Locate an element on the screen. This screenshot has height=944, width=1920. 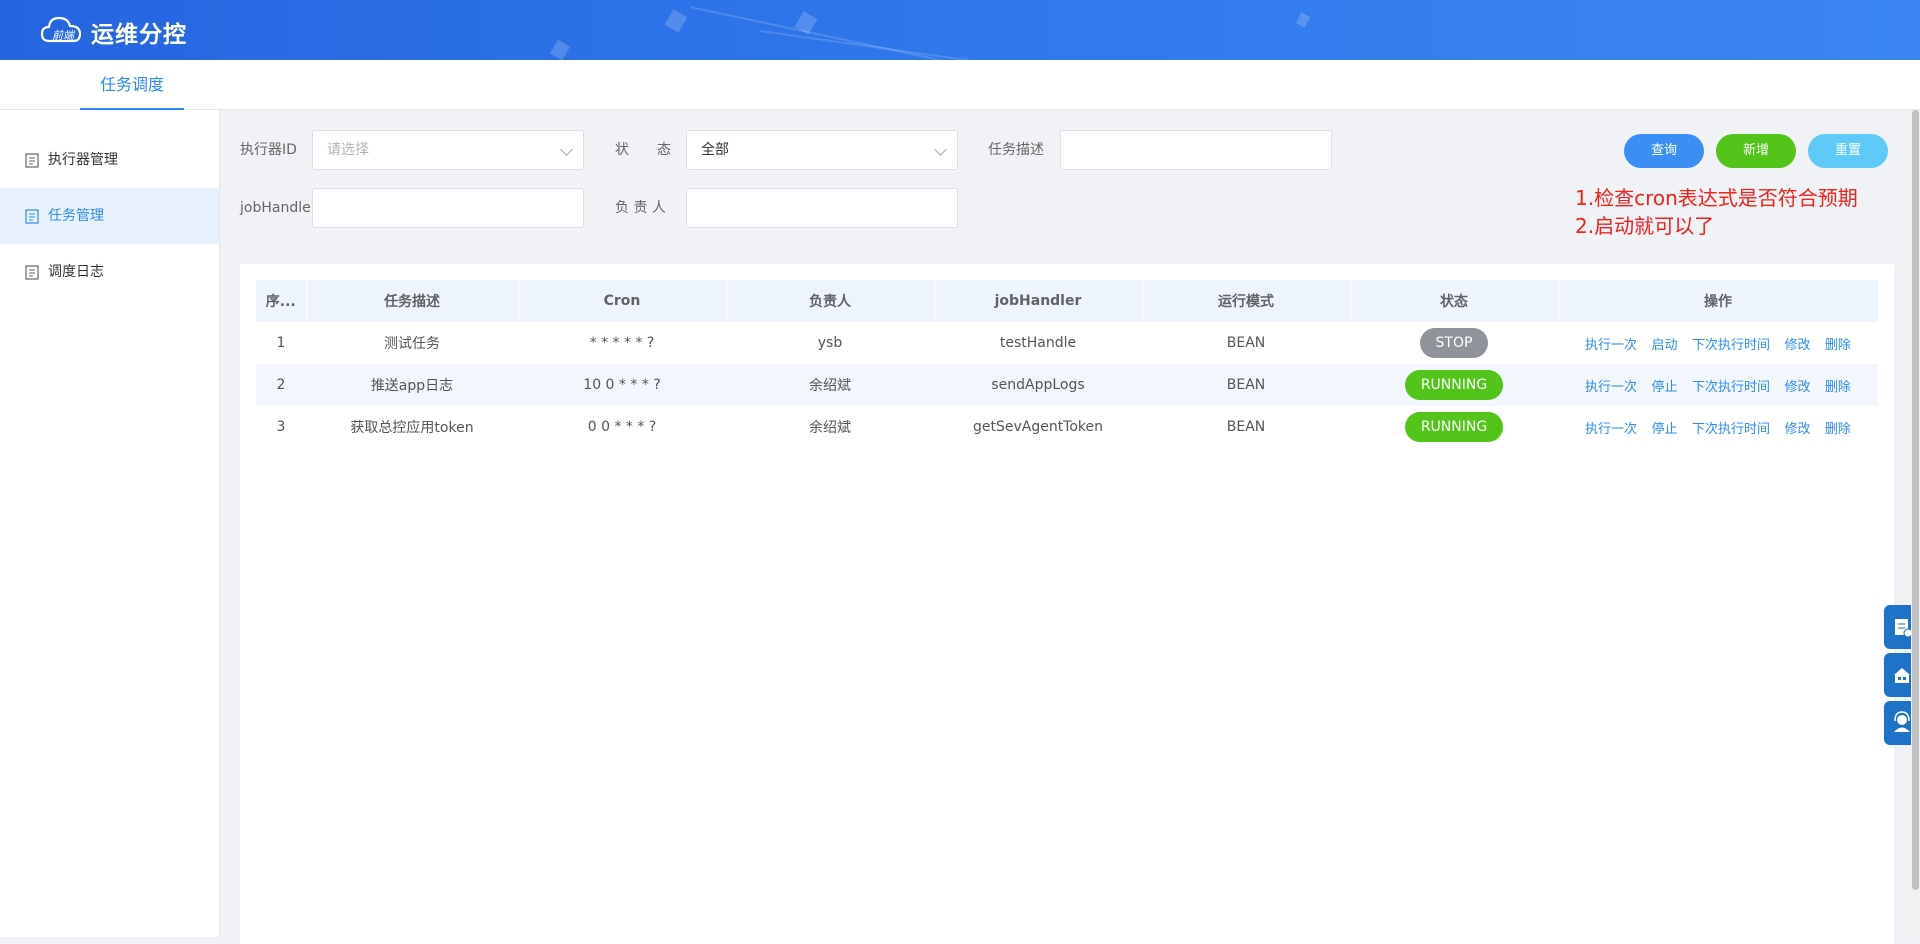
annotation-line-1: 1.检查cron表达式是否符合预期 is located at coordinates (1716, 198).